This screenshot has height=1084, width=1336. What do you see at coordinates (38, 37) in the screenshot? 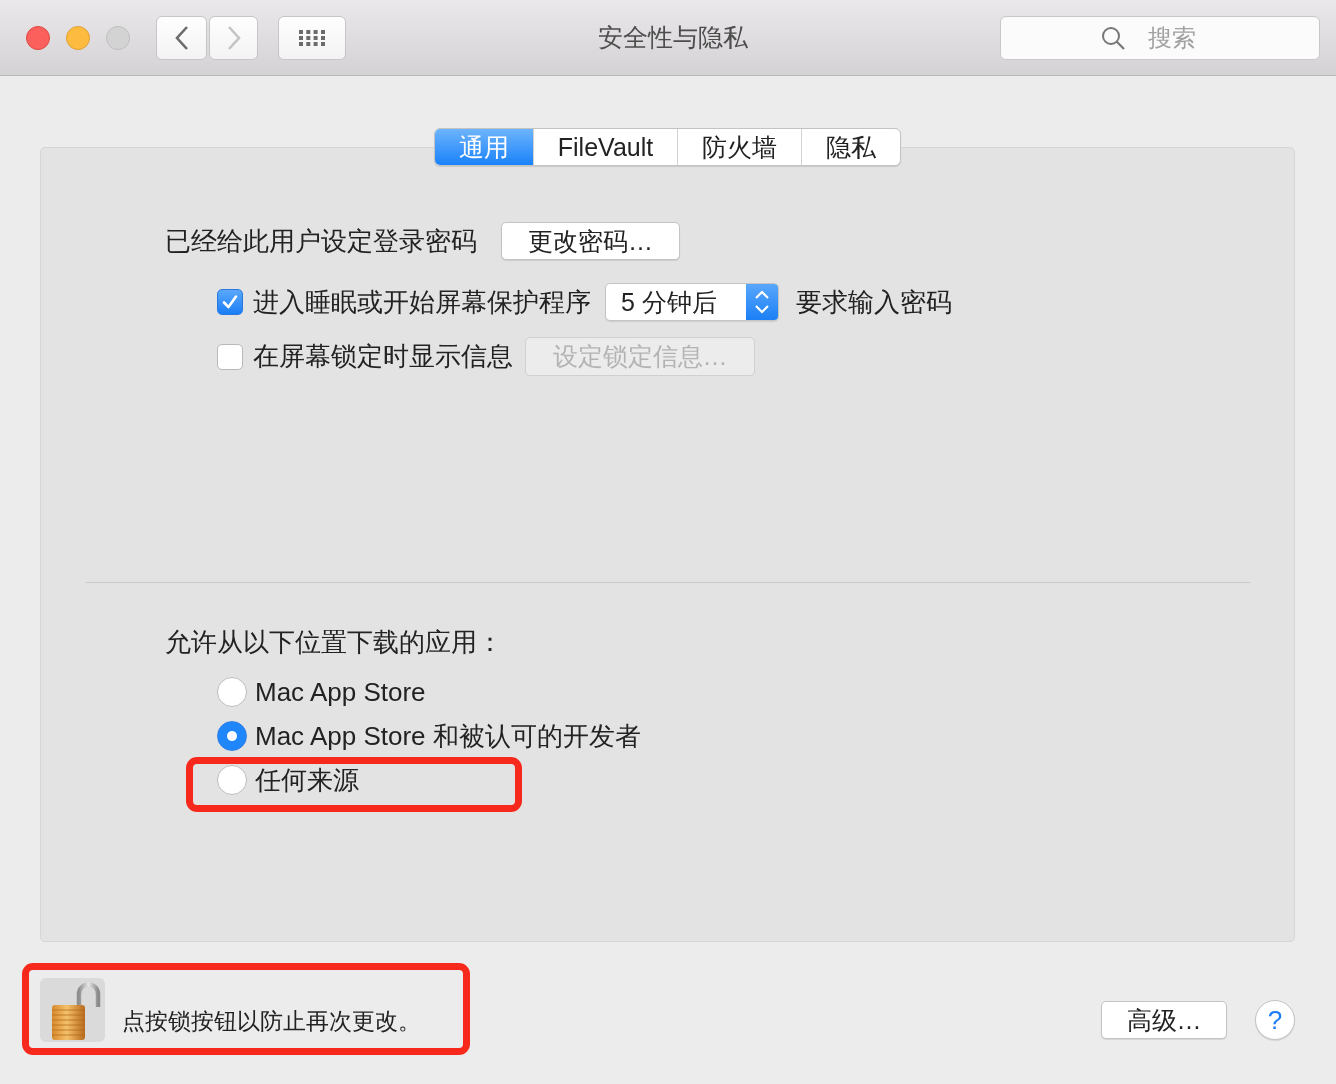
I see `close-button` at bounding box center [38, 37].